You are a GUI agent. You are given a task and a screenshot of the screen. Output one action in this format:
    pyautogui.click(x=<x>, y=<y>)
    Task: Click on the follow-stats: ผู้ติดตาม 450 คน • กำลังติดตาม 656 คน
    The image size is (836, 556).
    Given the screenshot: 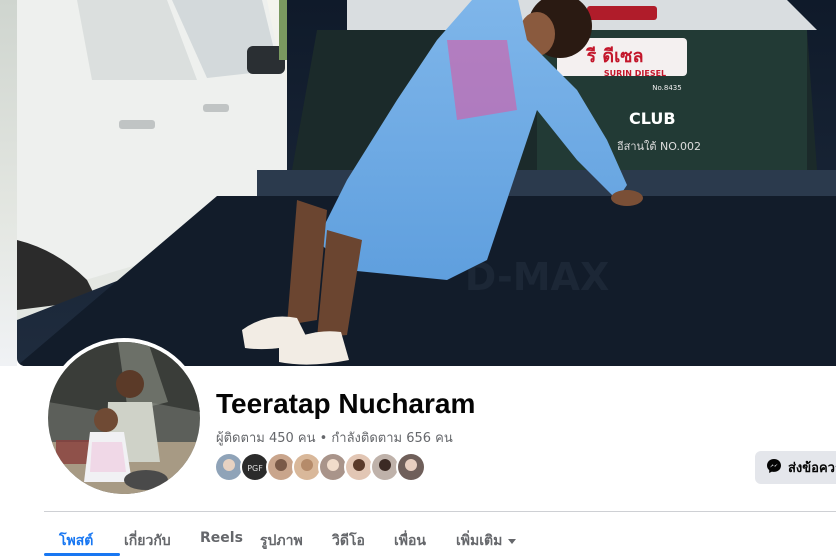 What is the action you would take?
    pyautogui.click(x=334, y=437)
    